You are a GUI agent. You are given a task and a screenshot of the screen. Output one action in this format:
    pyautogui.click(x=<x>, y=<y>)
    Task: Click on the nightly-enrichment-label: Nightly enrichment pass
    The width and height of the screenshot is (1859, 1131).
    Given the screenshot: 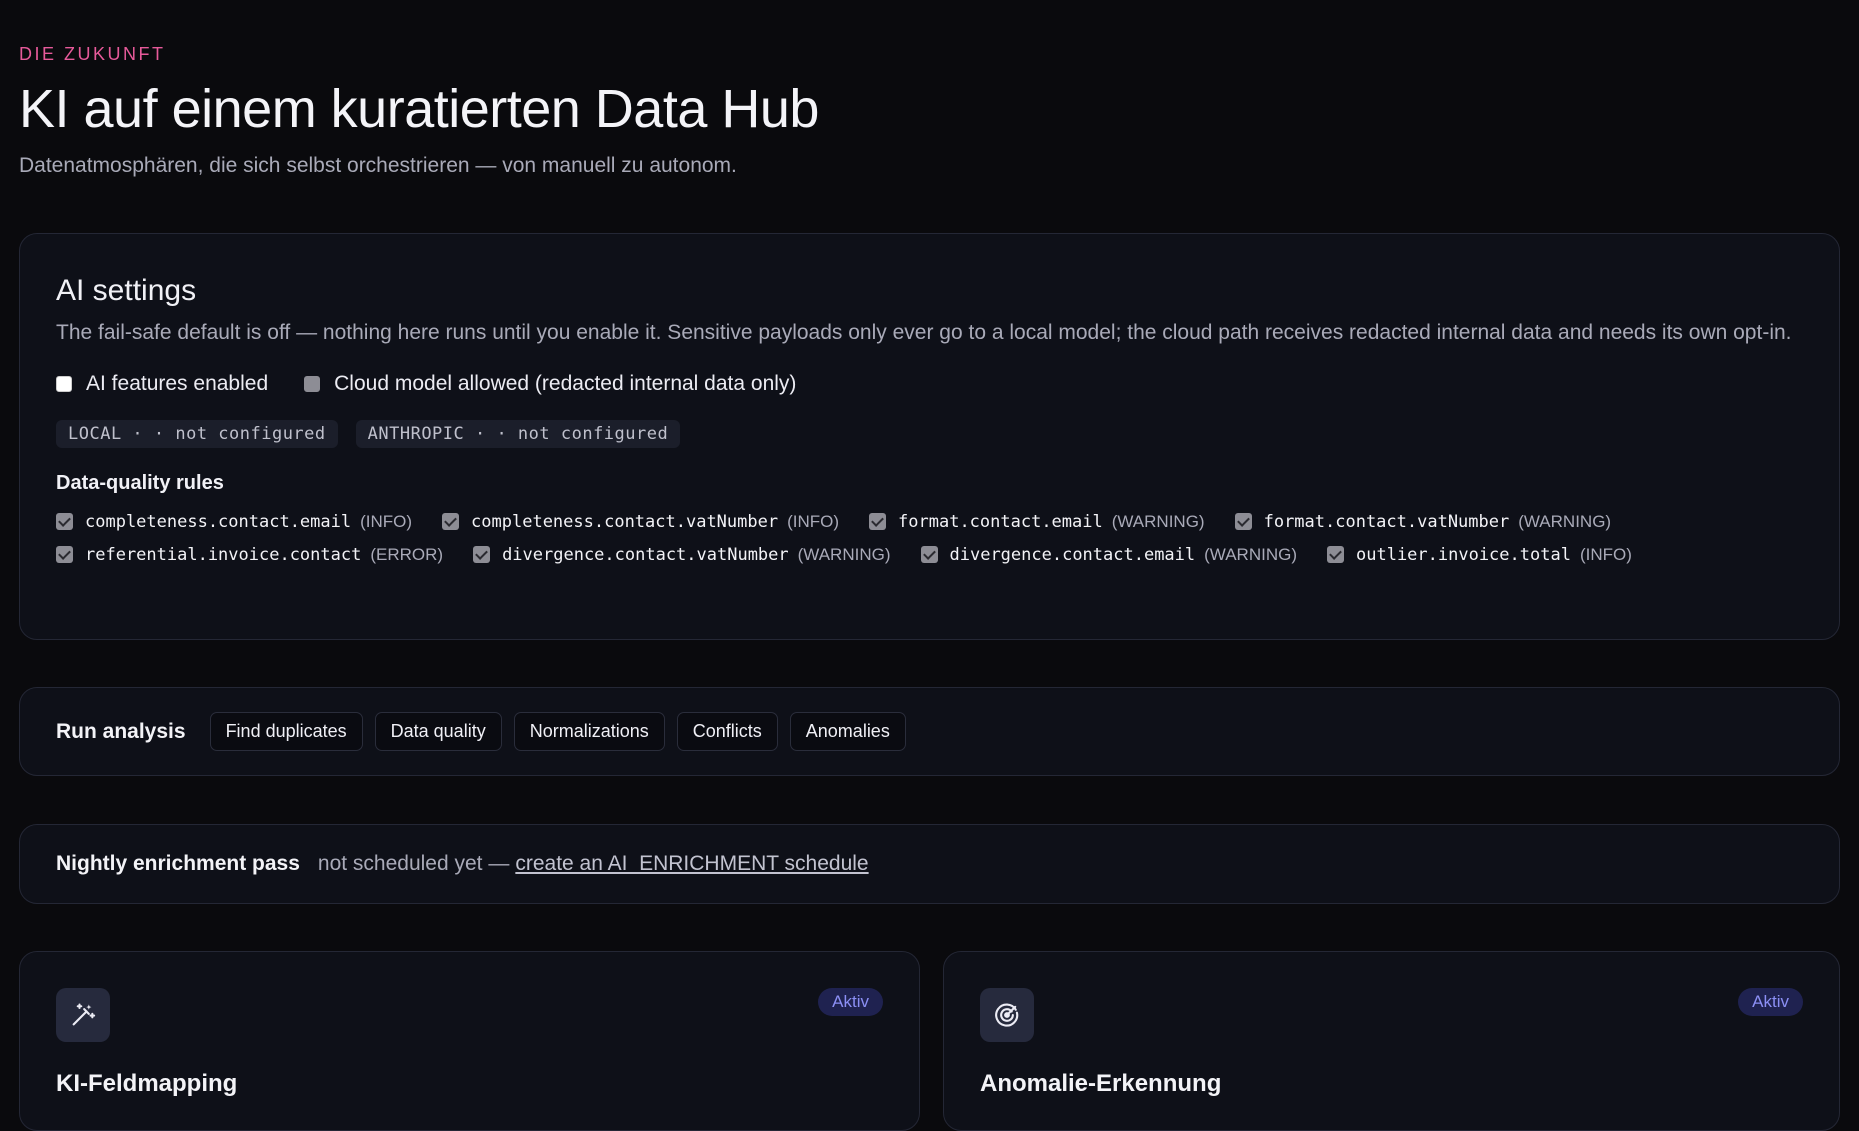 What is the action you would take?
    pyautogui.click(x=178, y=863)
    